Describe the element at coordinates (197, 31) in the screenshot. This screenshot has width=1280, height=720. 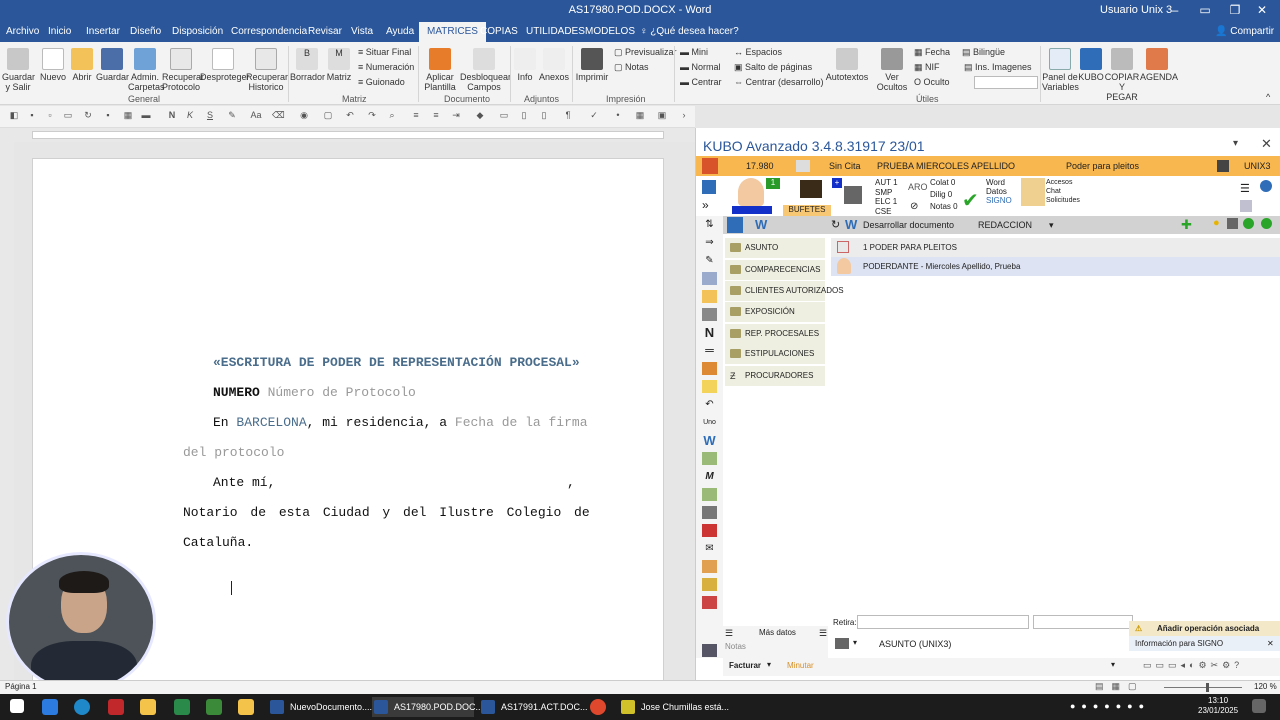
I see `tab-disposicion: Disposición` at that location.